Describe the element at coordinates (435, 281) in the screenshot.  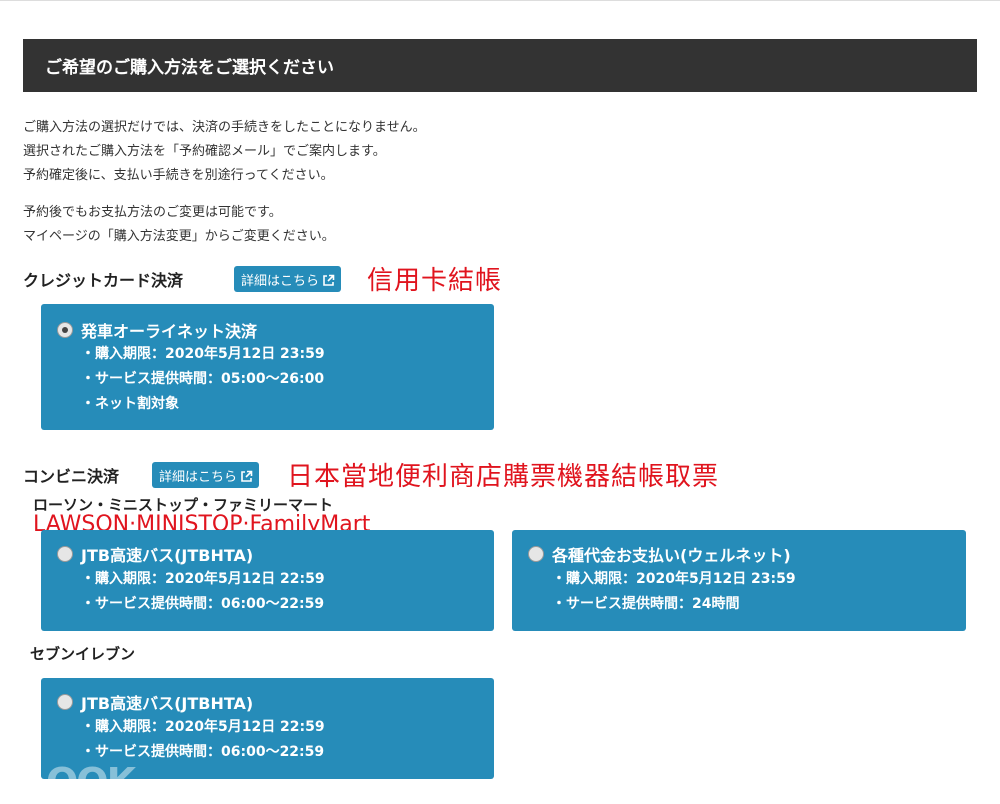
I see `credit-annotation: 信用卡結帳` at that location.